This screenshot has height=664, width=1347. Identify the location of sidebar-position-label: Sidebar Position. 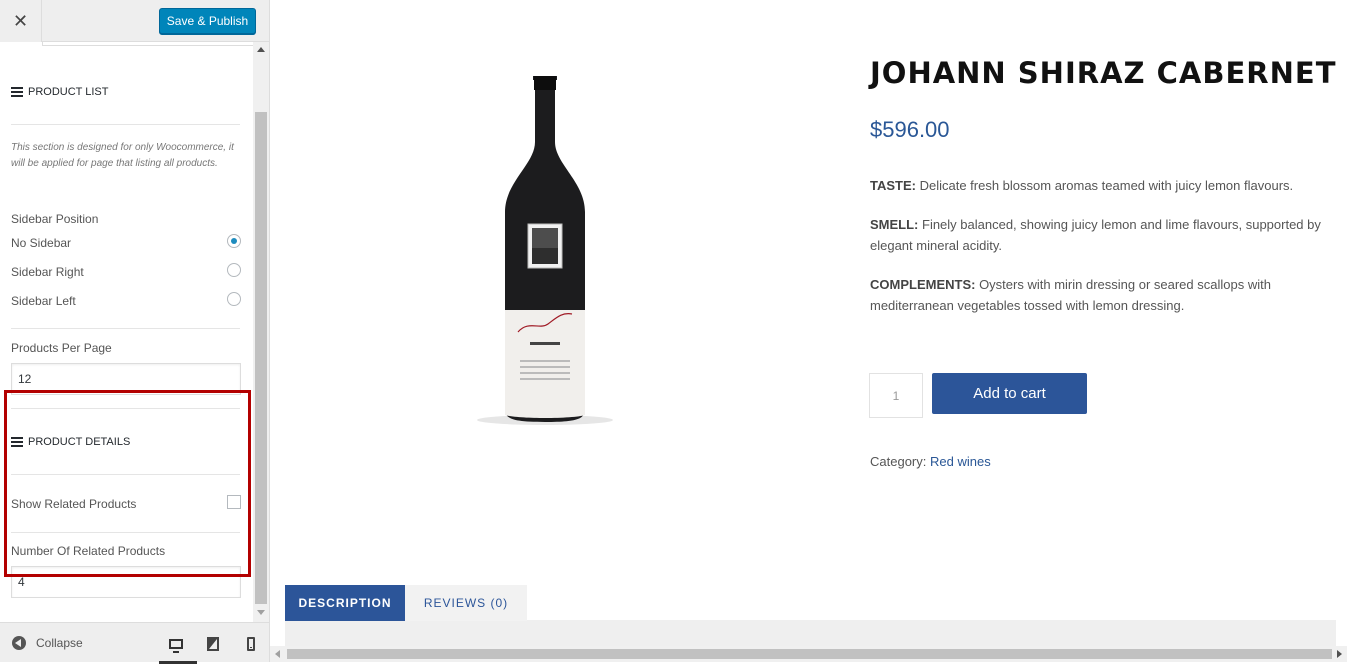
(55, 219).